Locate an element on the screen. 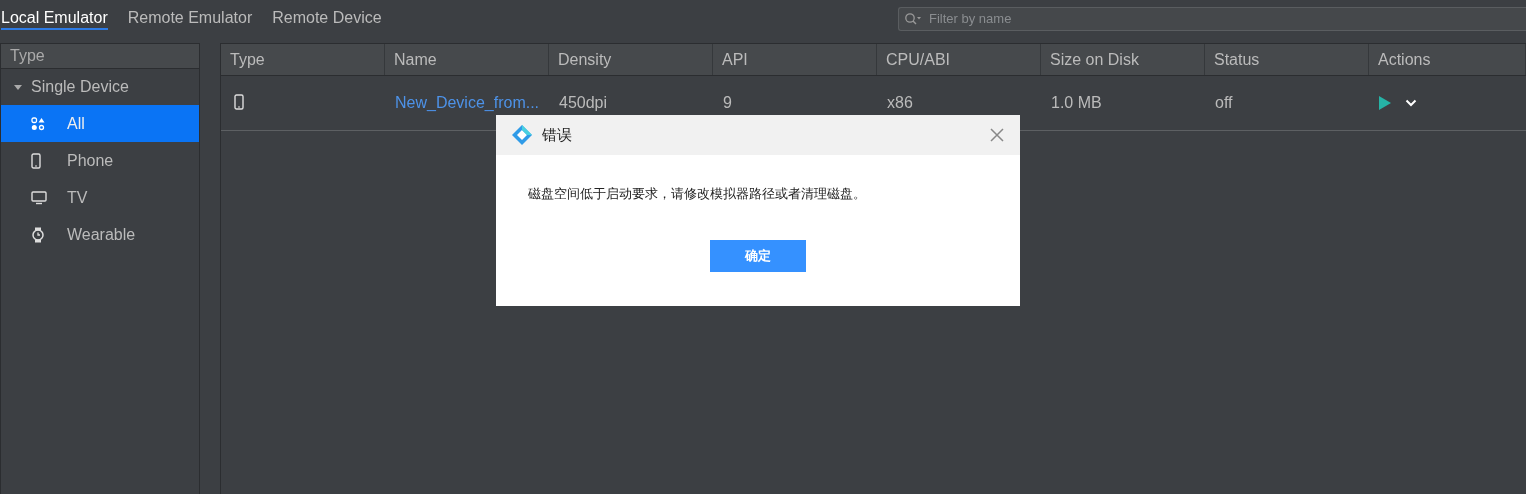 This screenshot has height=494, width=1526. sidebar-item: Phone is located at coordinates (100, 160).